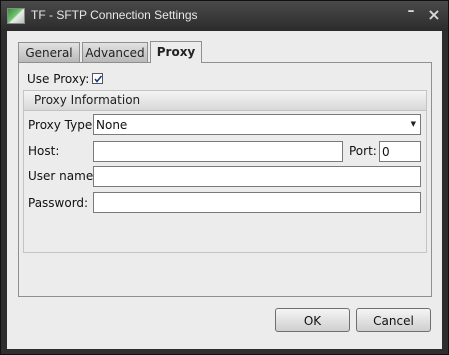 This screenshot has width=449, height=355. I want to click on tab-advanced: Advanced, so click(115, 52).